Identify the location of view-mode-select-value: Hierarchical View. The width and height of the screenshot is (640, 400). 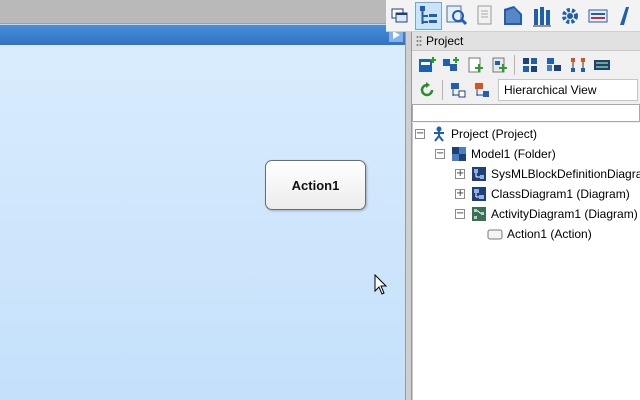
(550, 90).